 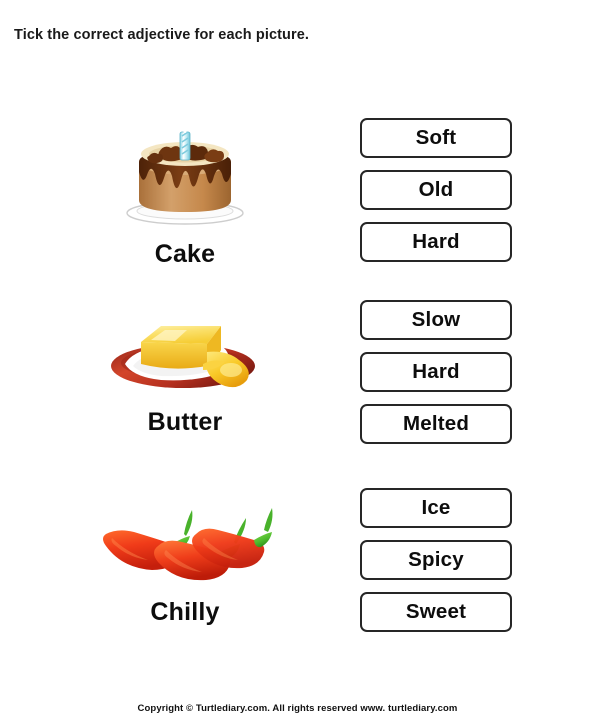 What do you see at coordinates (185, 422) in the screenshot?
I see `picture-label-butter: Butter` at bounding box center [185, 422].